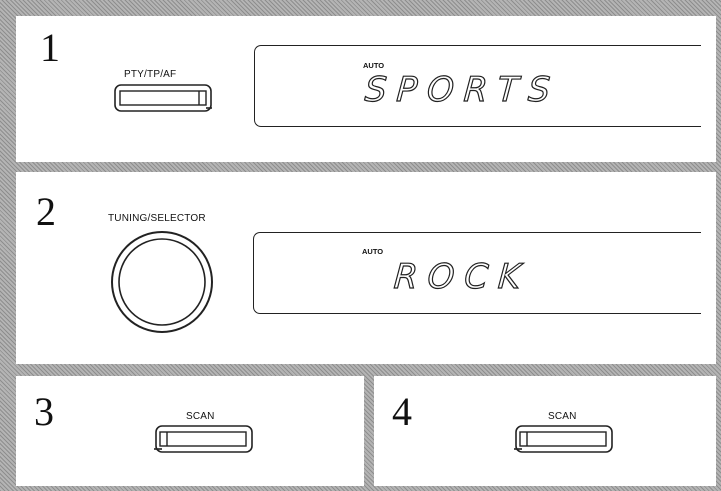 This screenshot has width=721, height=491. What do you see at coordinates (402, 411) in the screenshot?
I see `step-number: 4` at bounding box center [402, 411].